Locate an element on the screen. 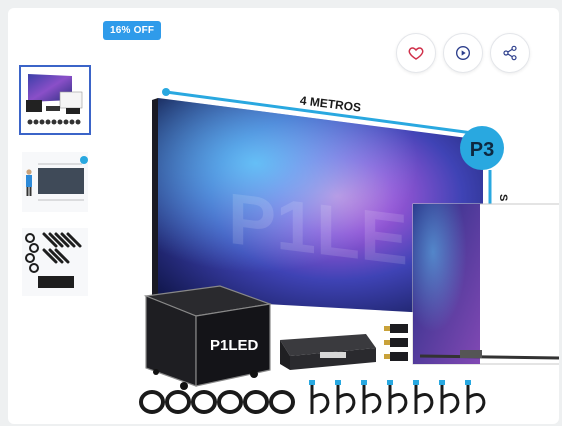 The image size is (562, 426). wishlist-button is located at coordinates (416, 53).